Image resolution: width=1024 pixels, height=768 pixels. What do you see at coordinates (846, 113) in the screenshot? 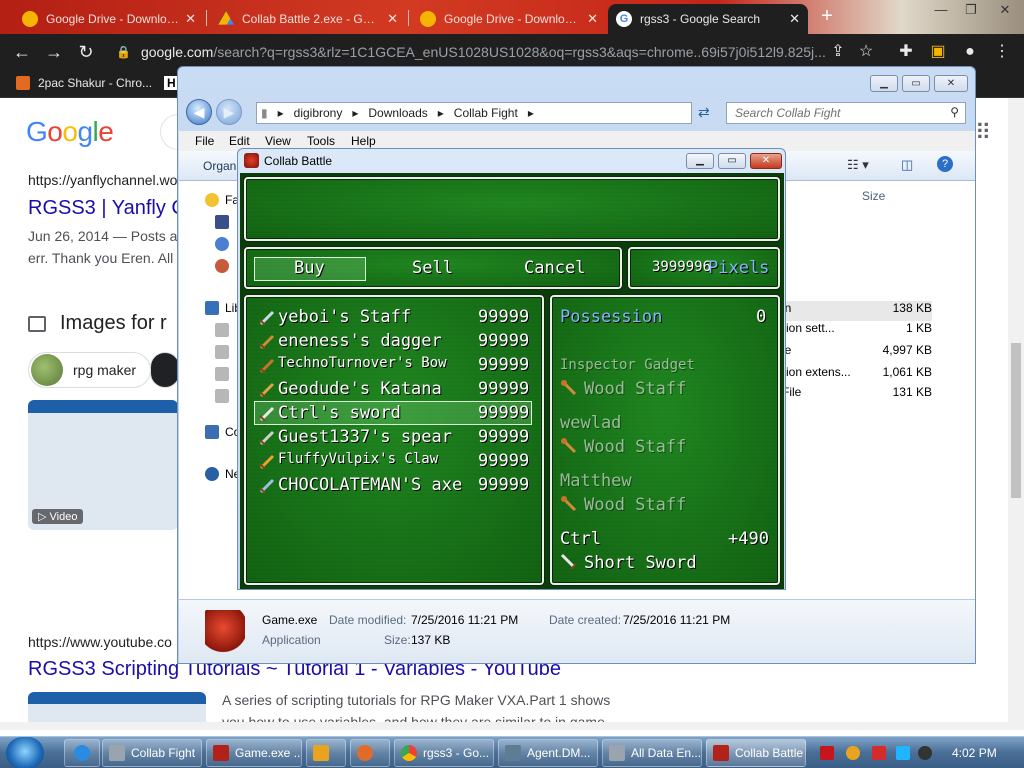
I see `explorer-search-input: Search Collab Fight ⚲` at bounding box center [846, 113].